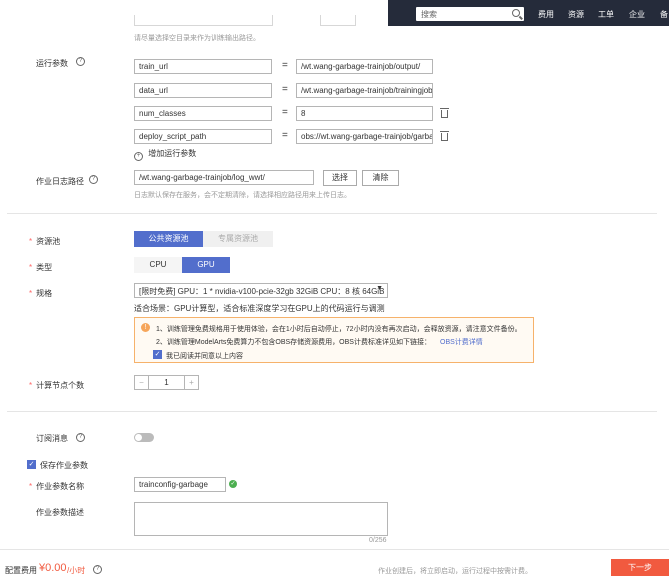 This screenshot has width=669, height=579. What do you see at coordinates (238, 239) in the screenshot?
I see `dedicated-pool-option: 专属资源池` at bounding box center [238, 239].